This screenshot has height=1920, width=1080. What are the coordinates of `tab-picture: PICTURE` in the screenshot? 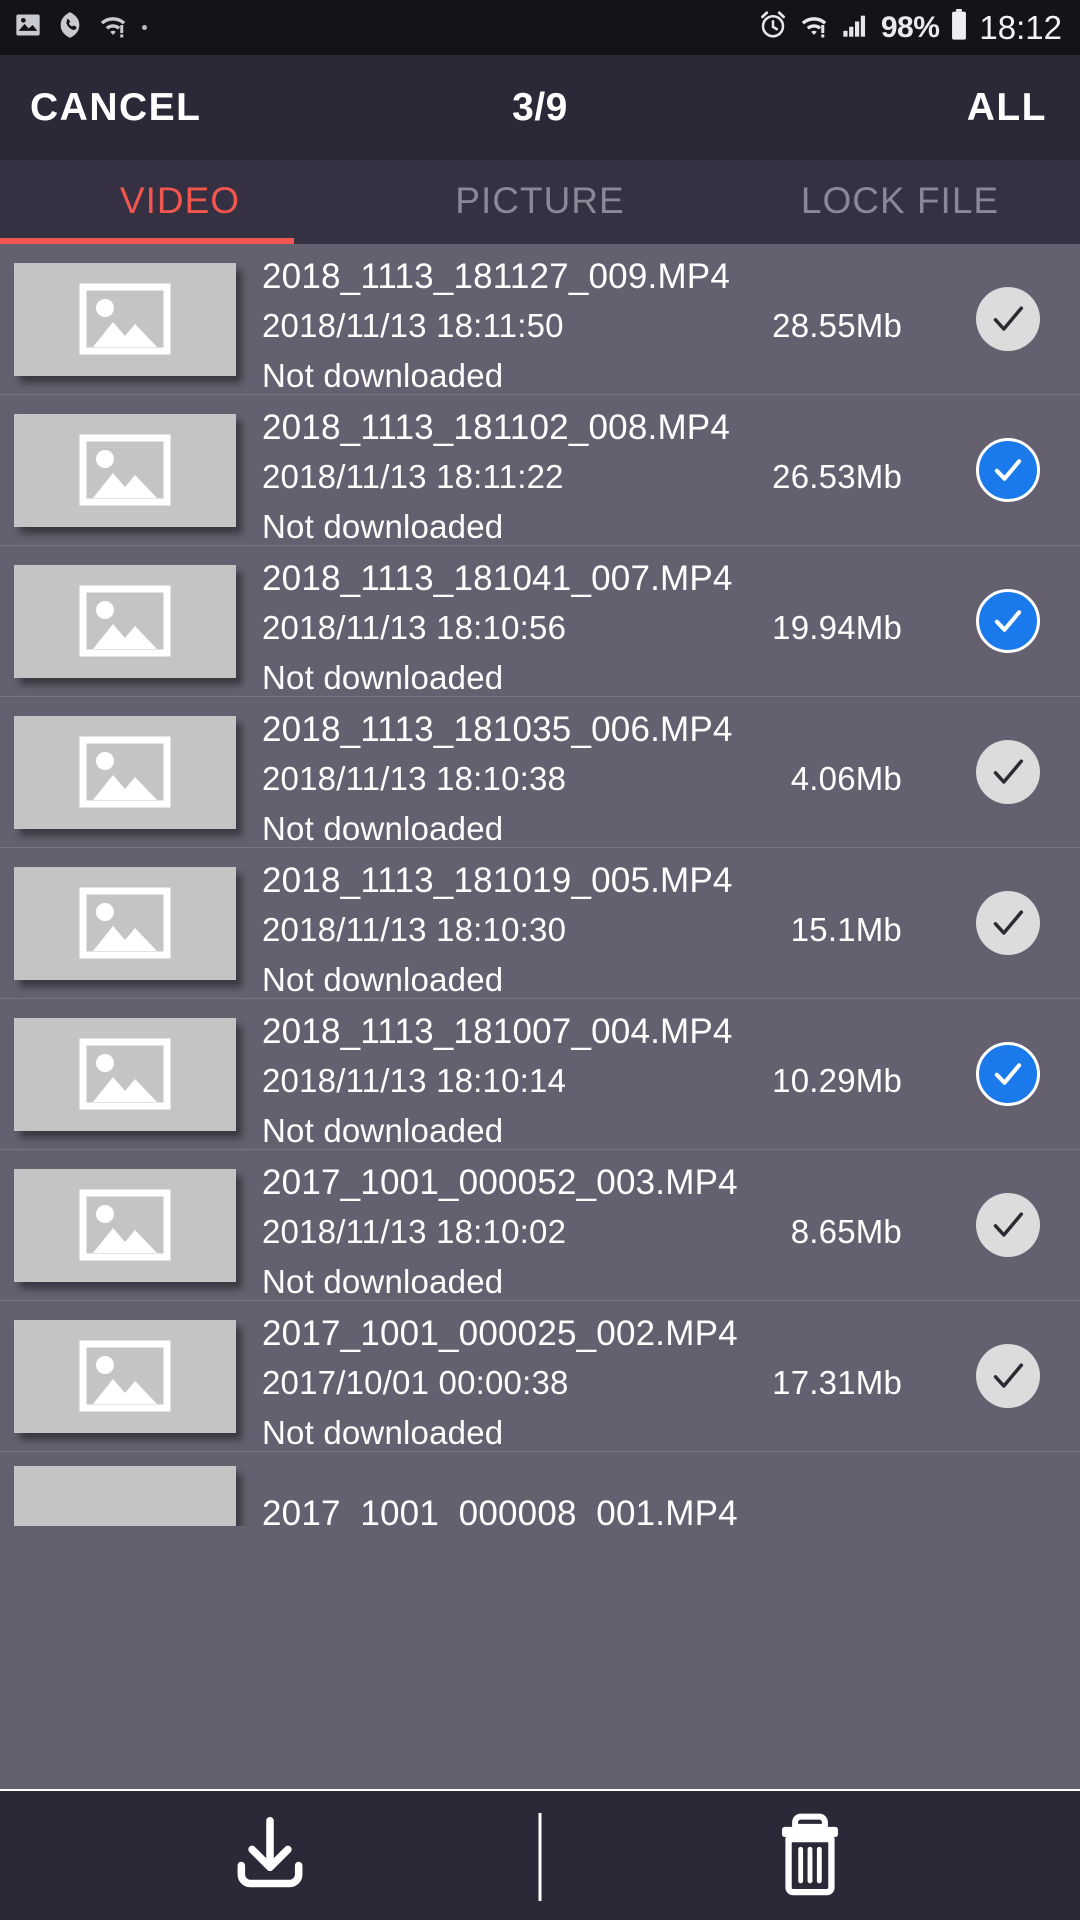 It's located at (540, 202).